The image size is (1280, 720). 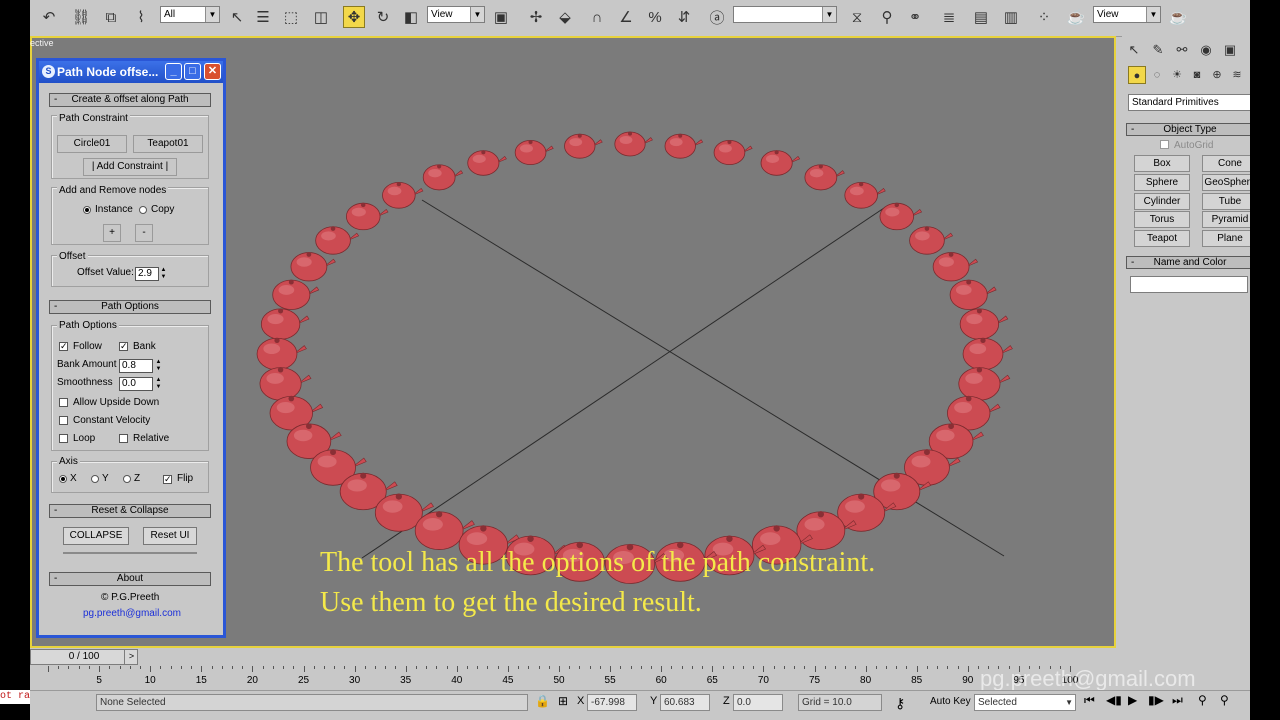 I want to click on motion-tab-icon: ◉, so click(x=1206, y=50).